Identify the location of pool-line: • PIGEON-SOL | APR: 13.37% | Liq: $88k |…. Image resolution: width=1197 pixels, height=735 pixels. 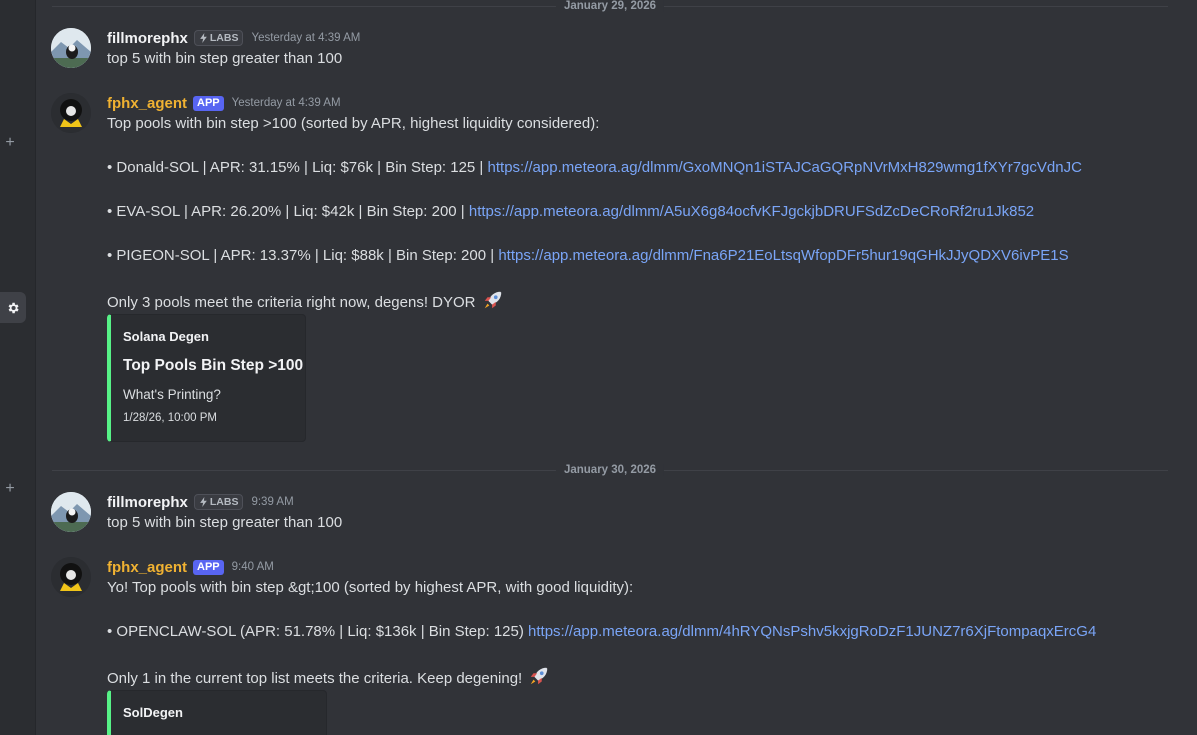
(642, 256).